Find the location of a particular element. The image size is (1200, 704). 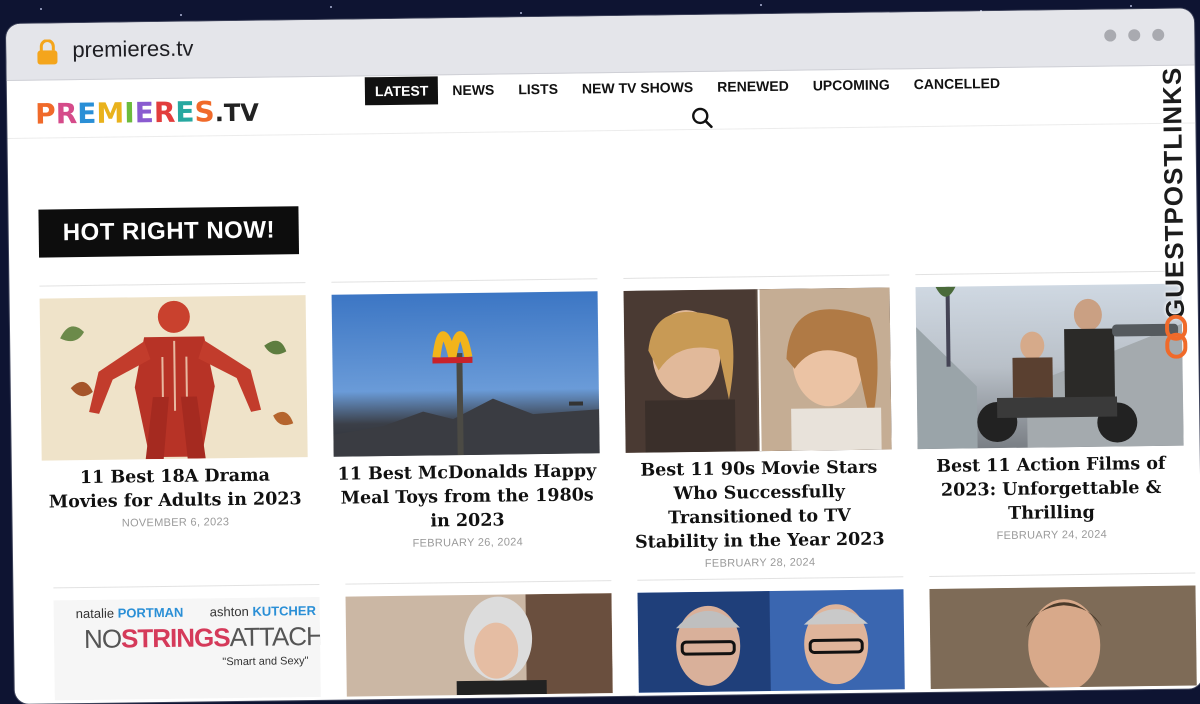

logo-wordmark: PREMIERES is located at coordinates (125, 112).